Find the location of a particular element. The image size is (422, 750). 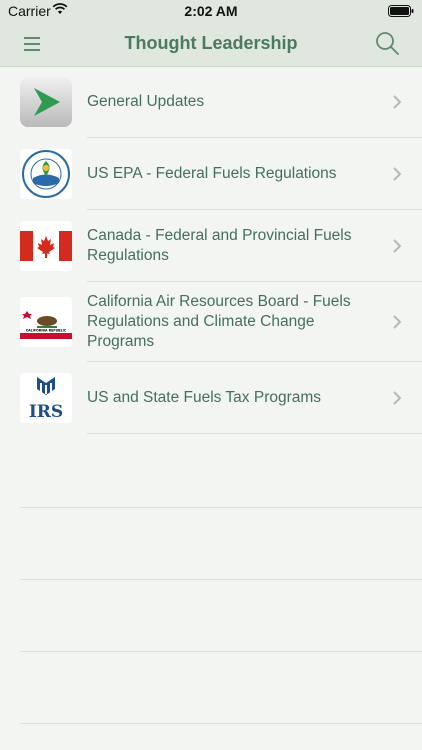

california-flag-icon: CALIFORNIA REPUBLIC is located at coordinates (46, 322).